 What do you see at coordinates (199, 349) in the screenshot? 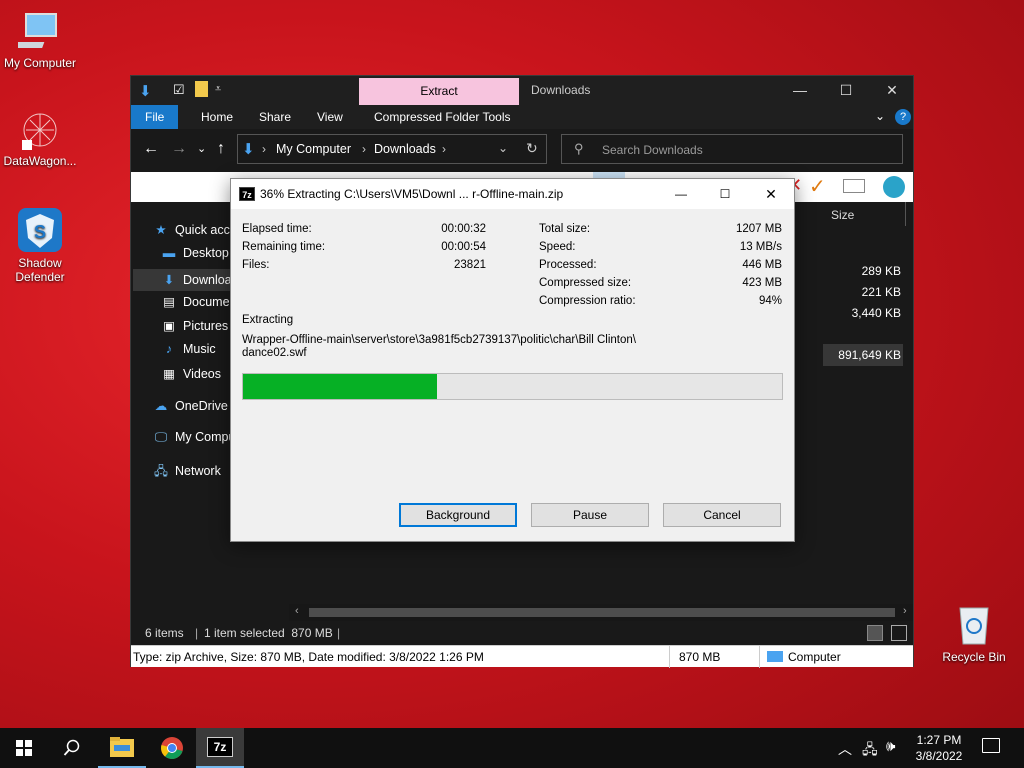
I see `nav-item-label: Music` at bounding box center [199, 349].